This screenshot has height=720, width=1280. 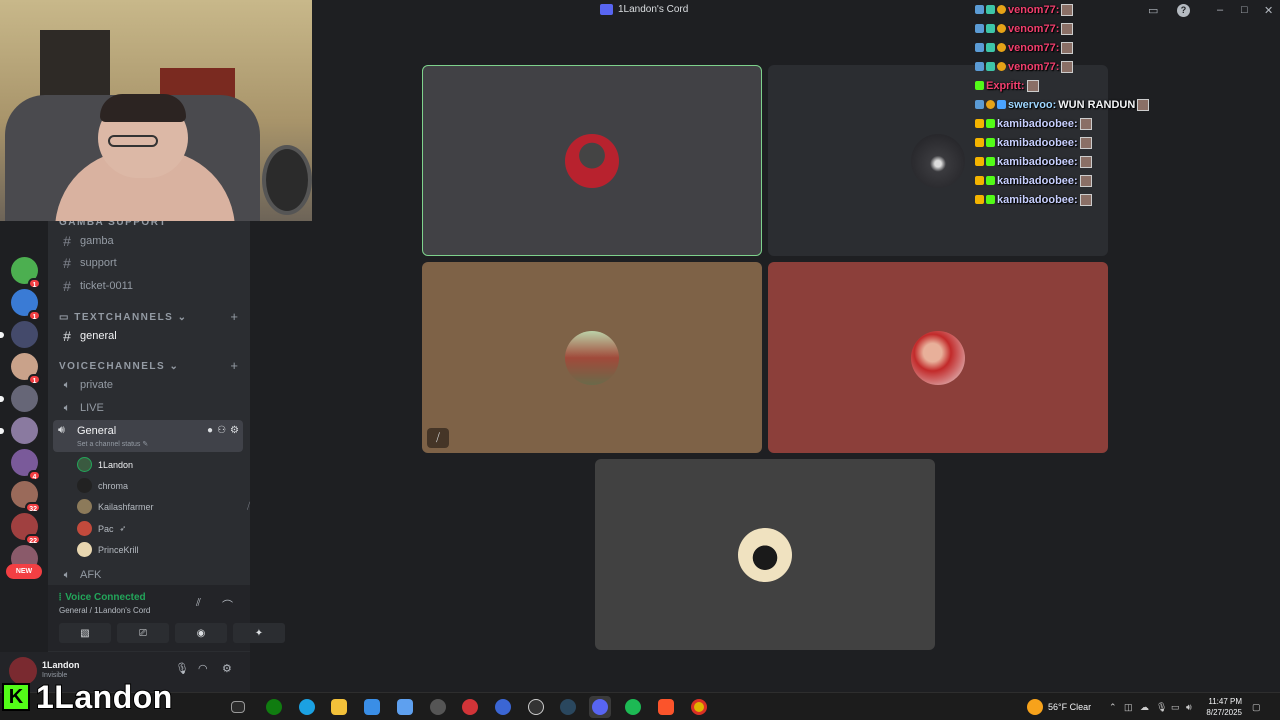 What do you see at coordinates (105, 464) in the screenshot?
I see `voice-user-1landon: 1Landon` at bounding box center [105, 464].